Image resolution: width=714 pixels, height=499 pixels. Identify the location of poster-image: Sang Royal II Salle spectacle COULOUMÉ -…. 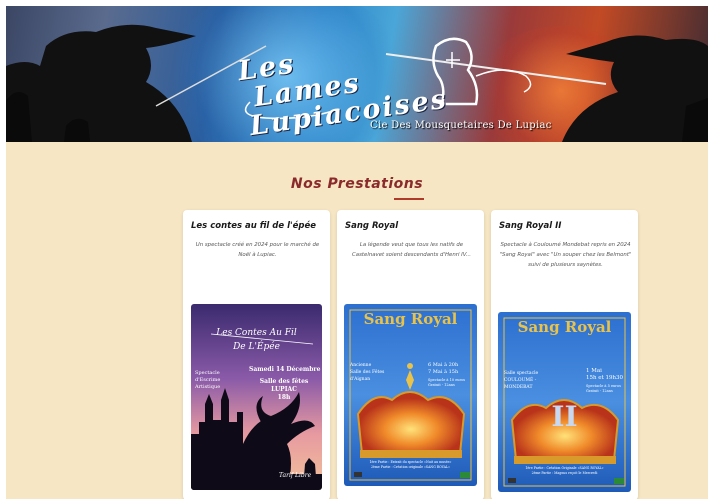
(564, 402).